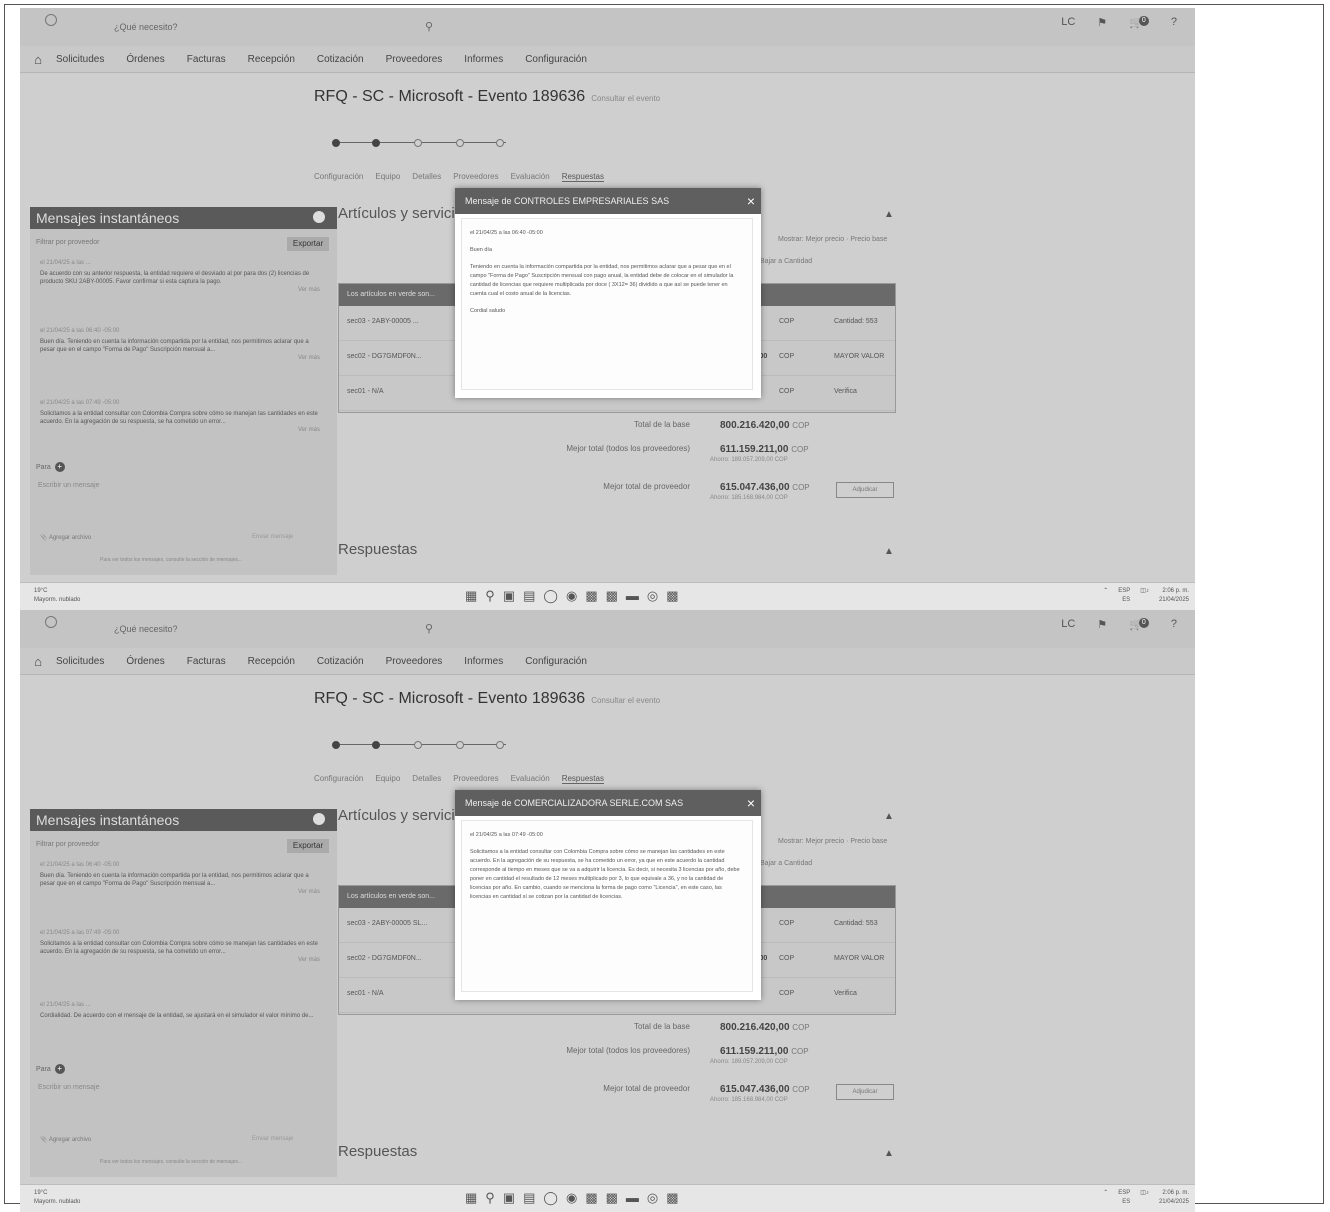 The width and height of the screenshot is (1330, 1212). What do you see at coordinates (1139, 624) in the screenshot?
I see `cart-icon: 🛒0` at bounding box center [1139, 624].